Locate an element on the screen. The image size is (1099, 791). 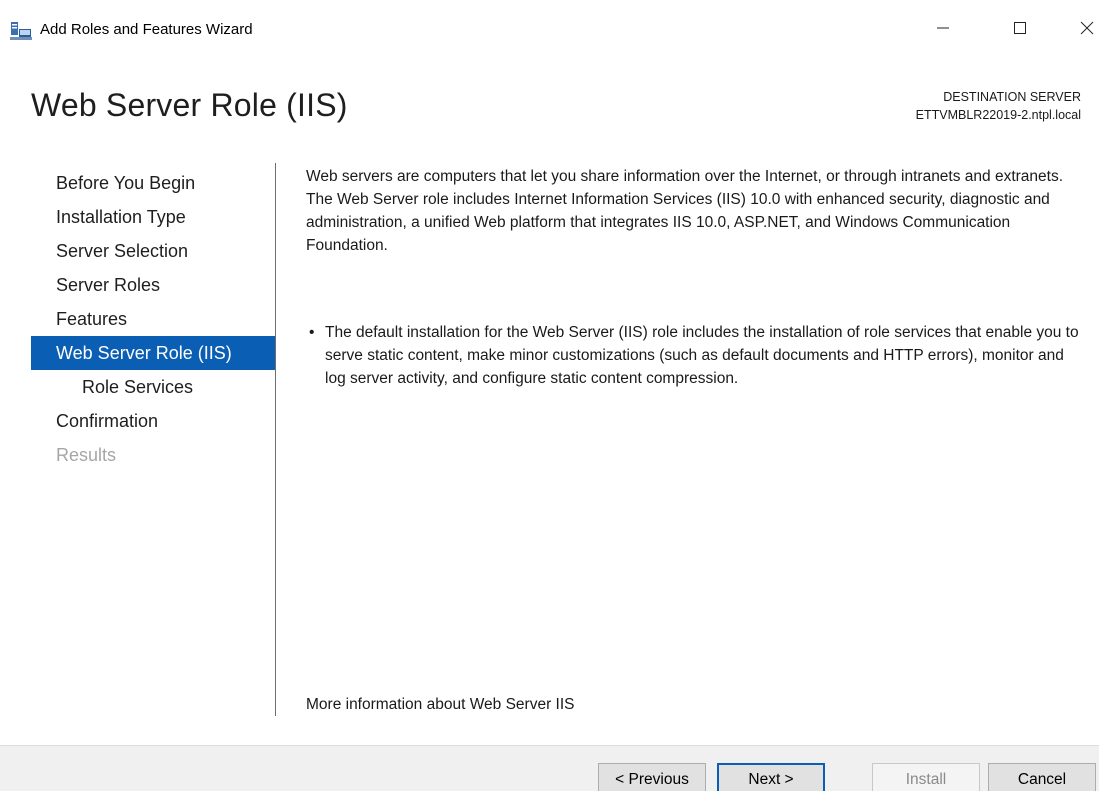
cancel-button: Cancel is located at coordinates (1042, 777).